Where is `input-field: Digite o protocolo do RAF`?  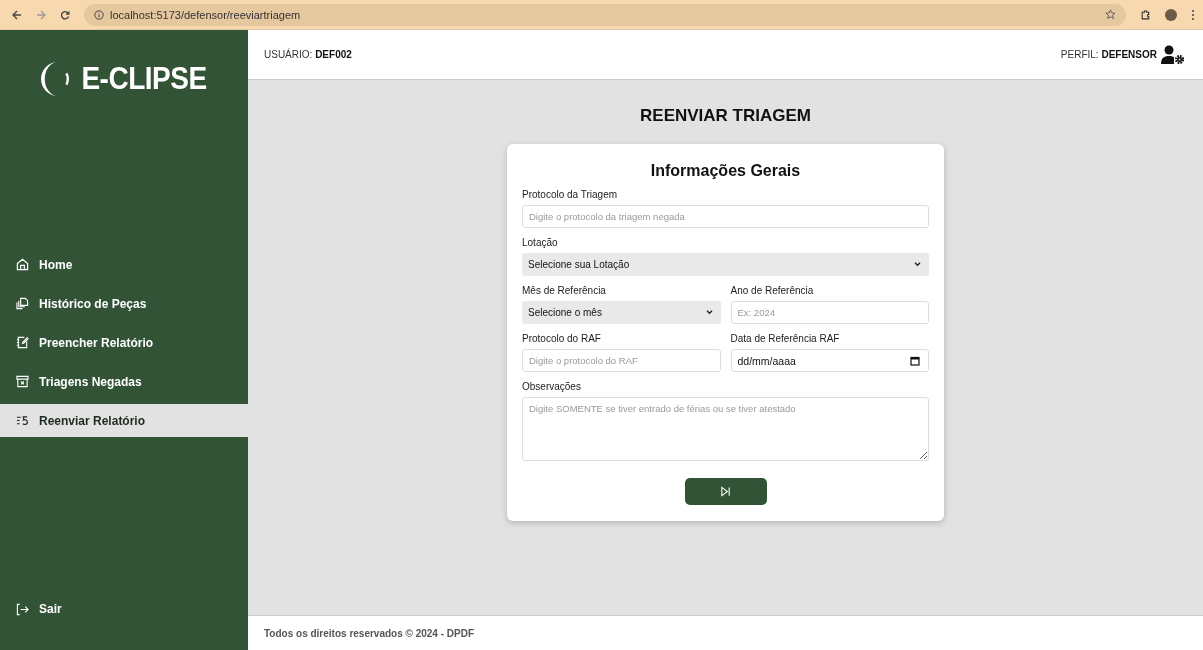
input-field: Digite o protocolo do RAF is located at coordinates (621, 360).